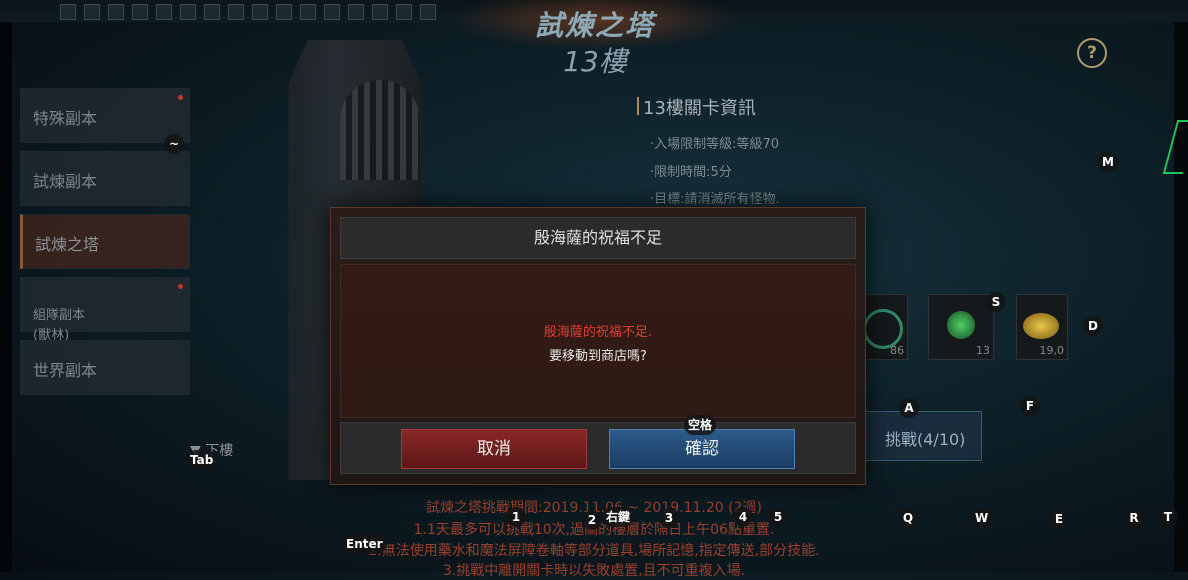 The height and width of the screenshot is (580, 1188). Describe the element at coordinates (595, 61) in the screenshot. I see `floor-number: 13樓` at that location.